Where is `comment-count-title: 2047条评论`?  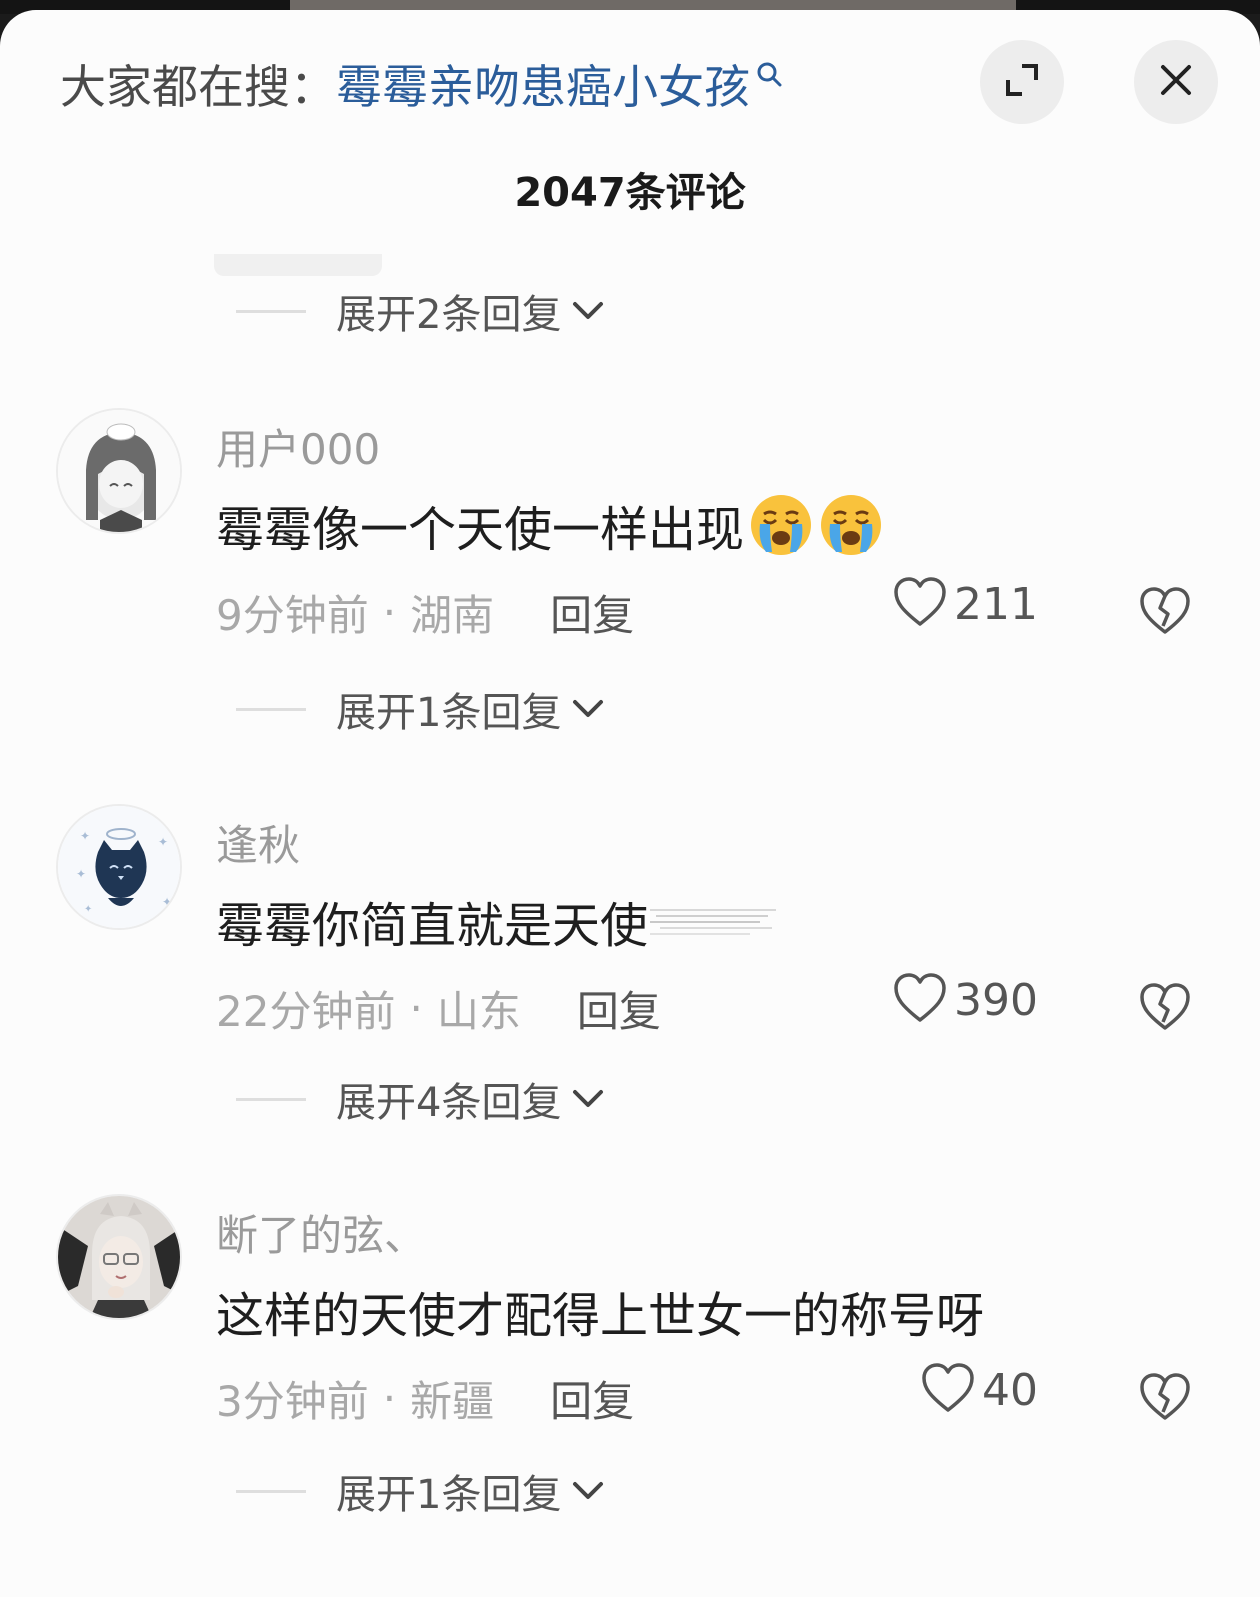
comment-count-title: 2047条评论 is located at coordinates (630, 193).